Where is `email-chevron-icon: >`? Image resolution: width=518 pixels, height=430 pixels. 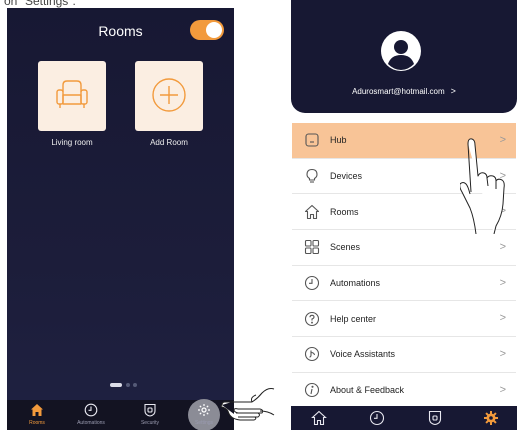
email-chevron-icon: > is located at coordinates (453, 91).